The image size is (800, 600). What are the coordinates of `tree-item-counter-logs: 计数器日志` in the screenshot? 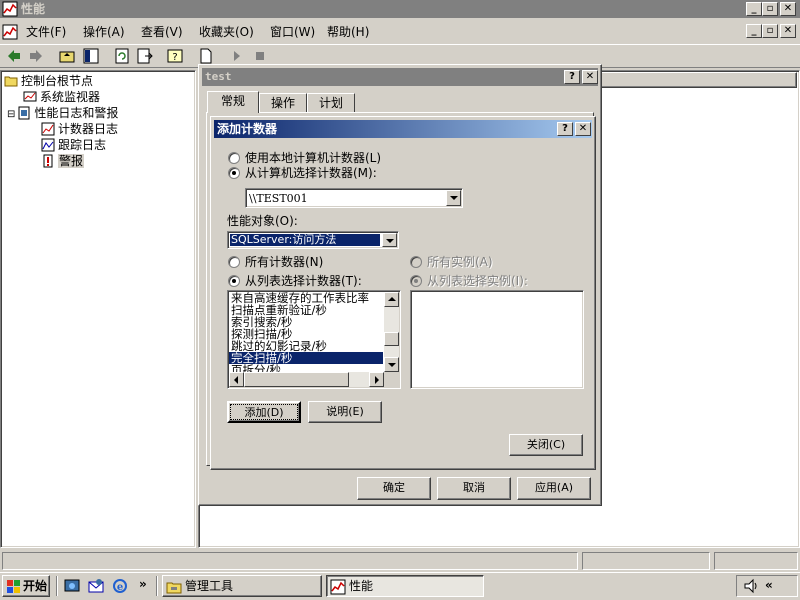 It's located at (79, 129).